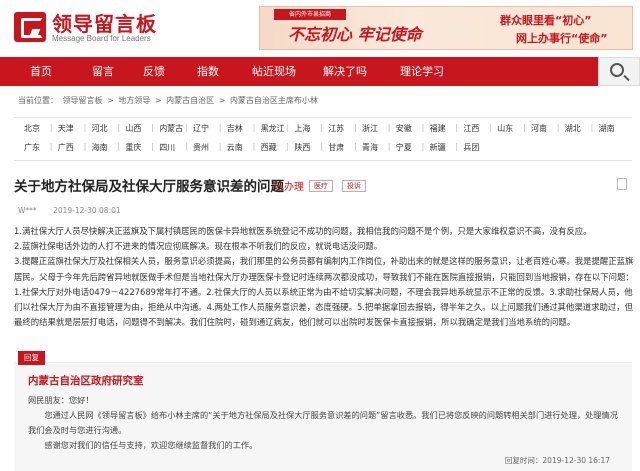  I want to click on nav-item-index: 指数, so click(208, 71).